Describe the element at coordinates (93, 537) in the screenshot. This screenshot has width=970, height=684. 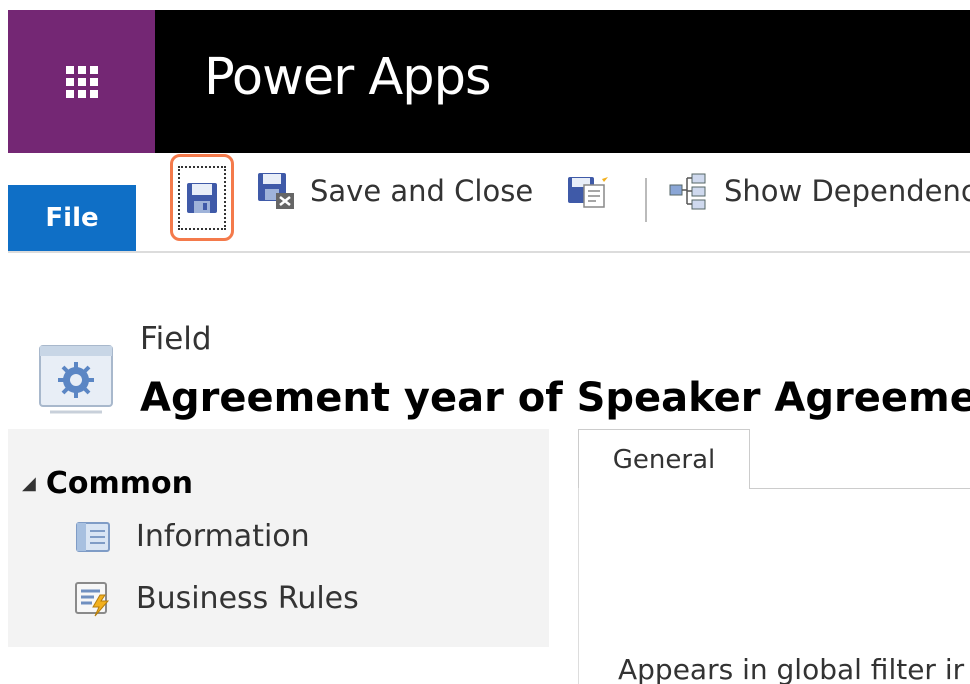
I see `information-icon` at that location.